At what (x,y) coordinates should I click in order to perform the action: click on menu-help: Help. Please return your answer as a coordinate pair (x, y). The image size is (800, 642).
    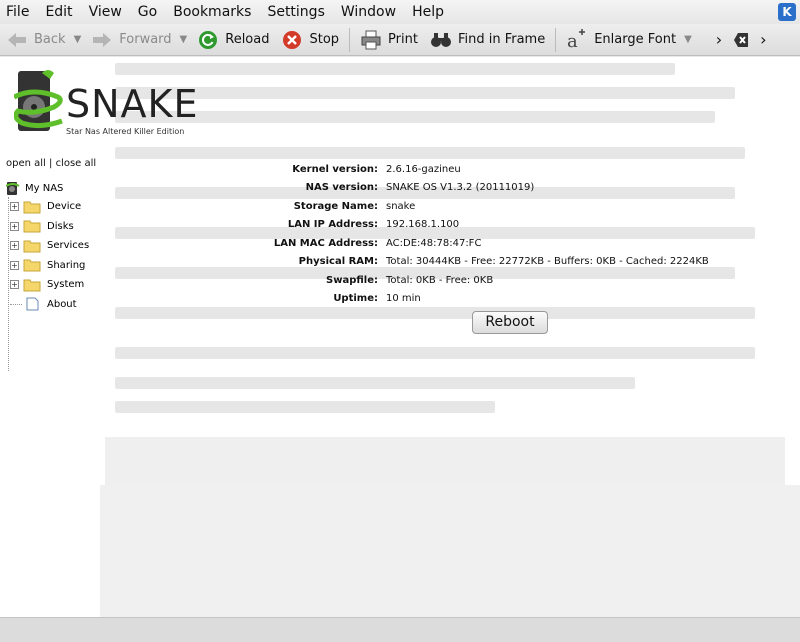
    Looking at the image, I should click on (428, 12).